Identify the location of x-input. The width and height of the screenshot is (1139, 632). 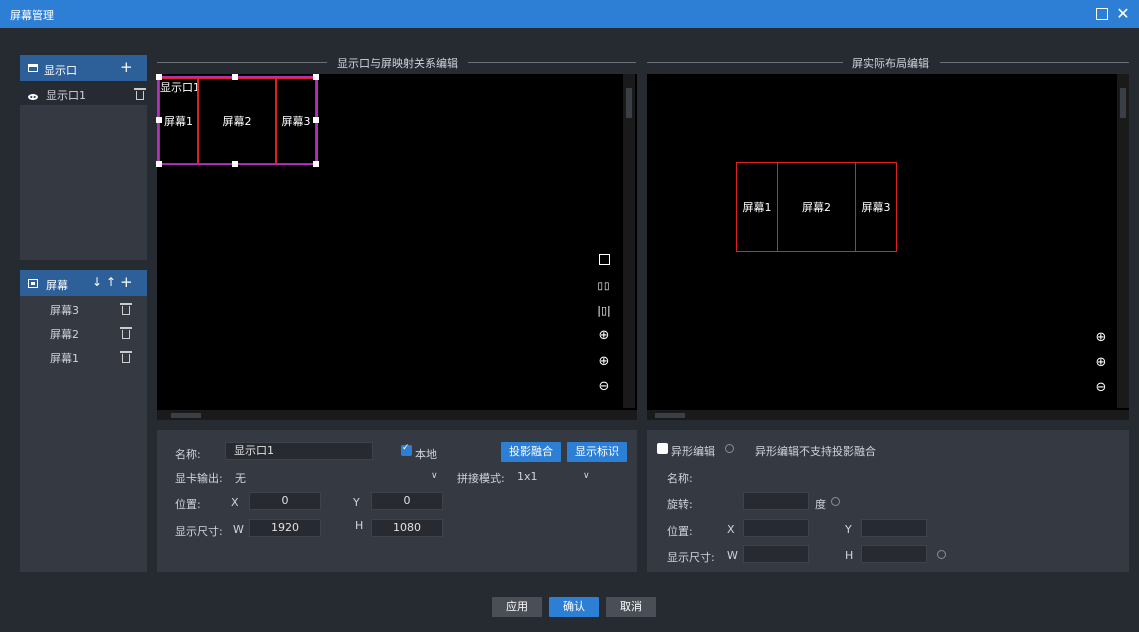
(776, 528).